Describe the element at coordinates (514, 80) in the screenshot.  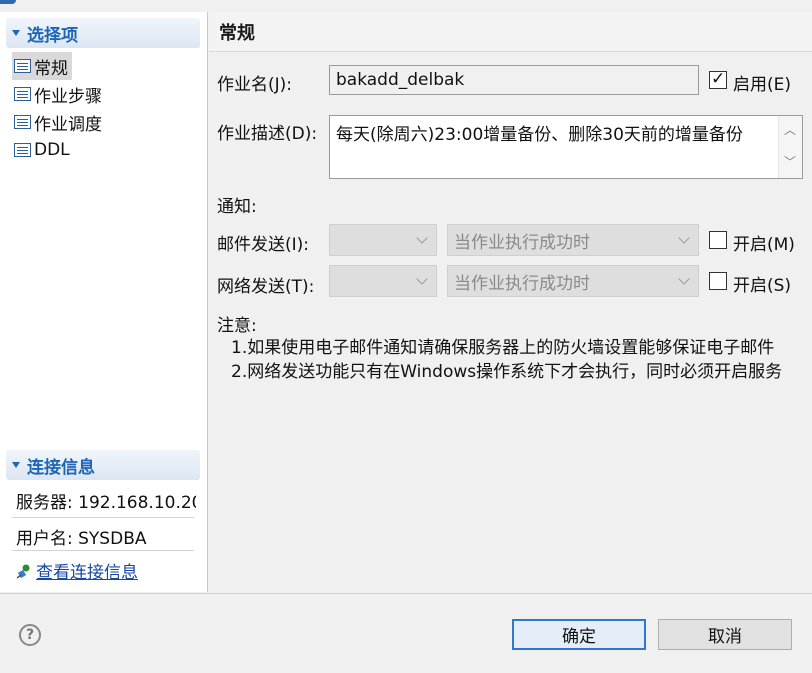
I see `job-name-field: bakadd_delbak` at that location.